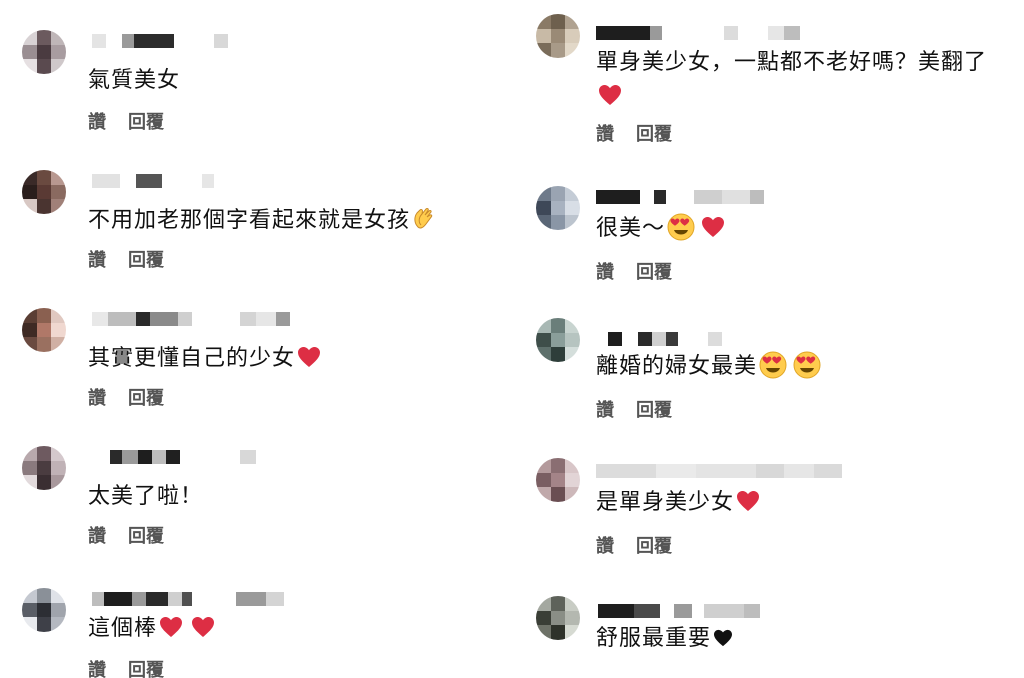 The image size is (1024, 678). Describe the element at coordinates (151, 629) in the screenshot. I see `comment-text: 這個棒` at that location.